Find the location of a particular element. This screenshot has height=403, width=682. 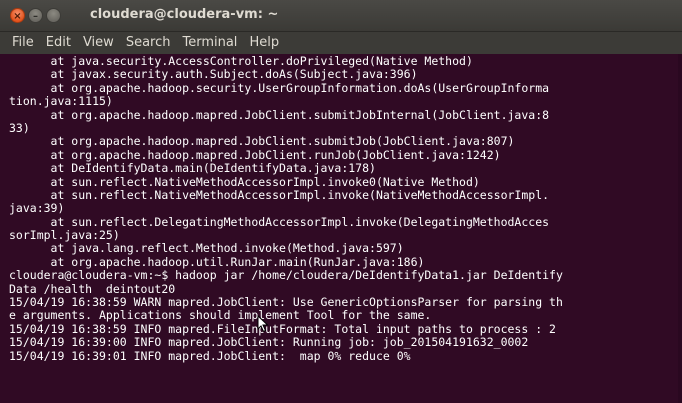

menu-edit: Edit is located at coordinates (58, 43).